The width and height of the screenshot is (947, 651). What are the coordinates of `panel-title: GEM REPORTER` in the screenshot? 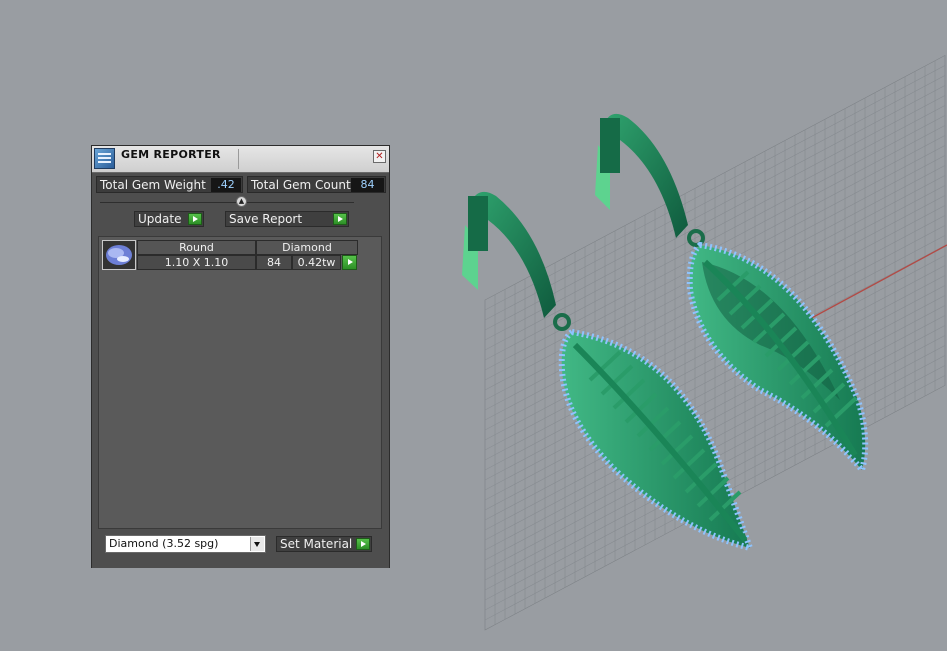 It's located at (171, 154).